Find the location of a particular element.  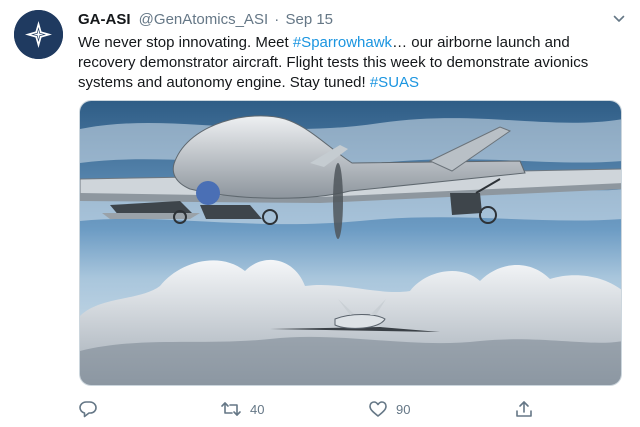

hashtag-sparrowhawk-link: #Sparrowhawk is located at coordinates (342, 42).